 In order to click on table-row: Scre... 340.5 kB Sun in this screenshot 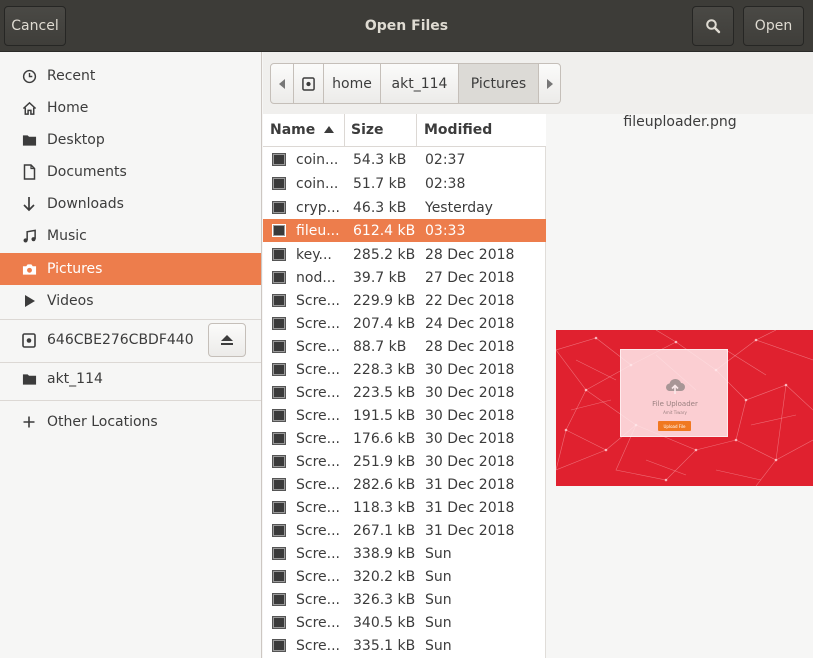, I will do `click(404, 622)`.